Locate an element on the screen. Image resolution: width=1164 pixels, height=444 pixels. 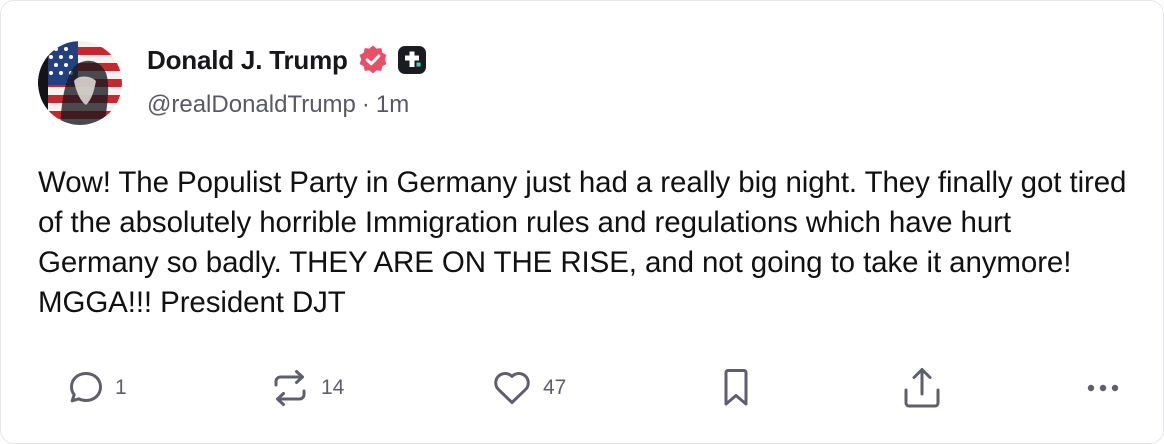
author-handle-row: @realDonaldTrump · 1m is located at coordinates (278, 105).